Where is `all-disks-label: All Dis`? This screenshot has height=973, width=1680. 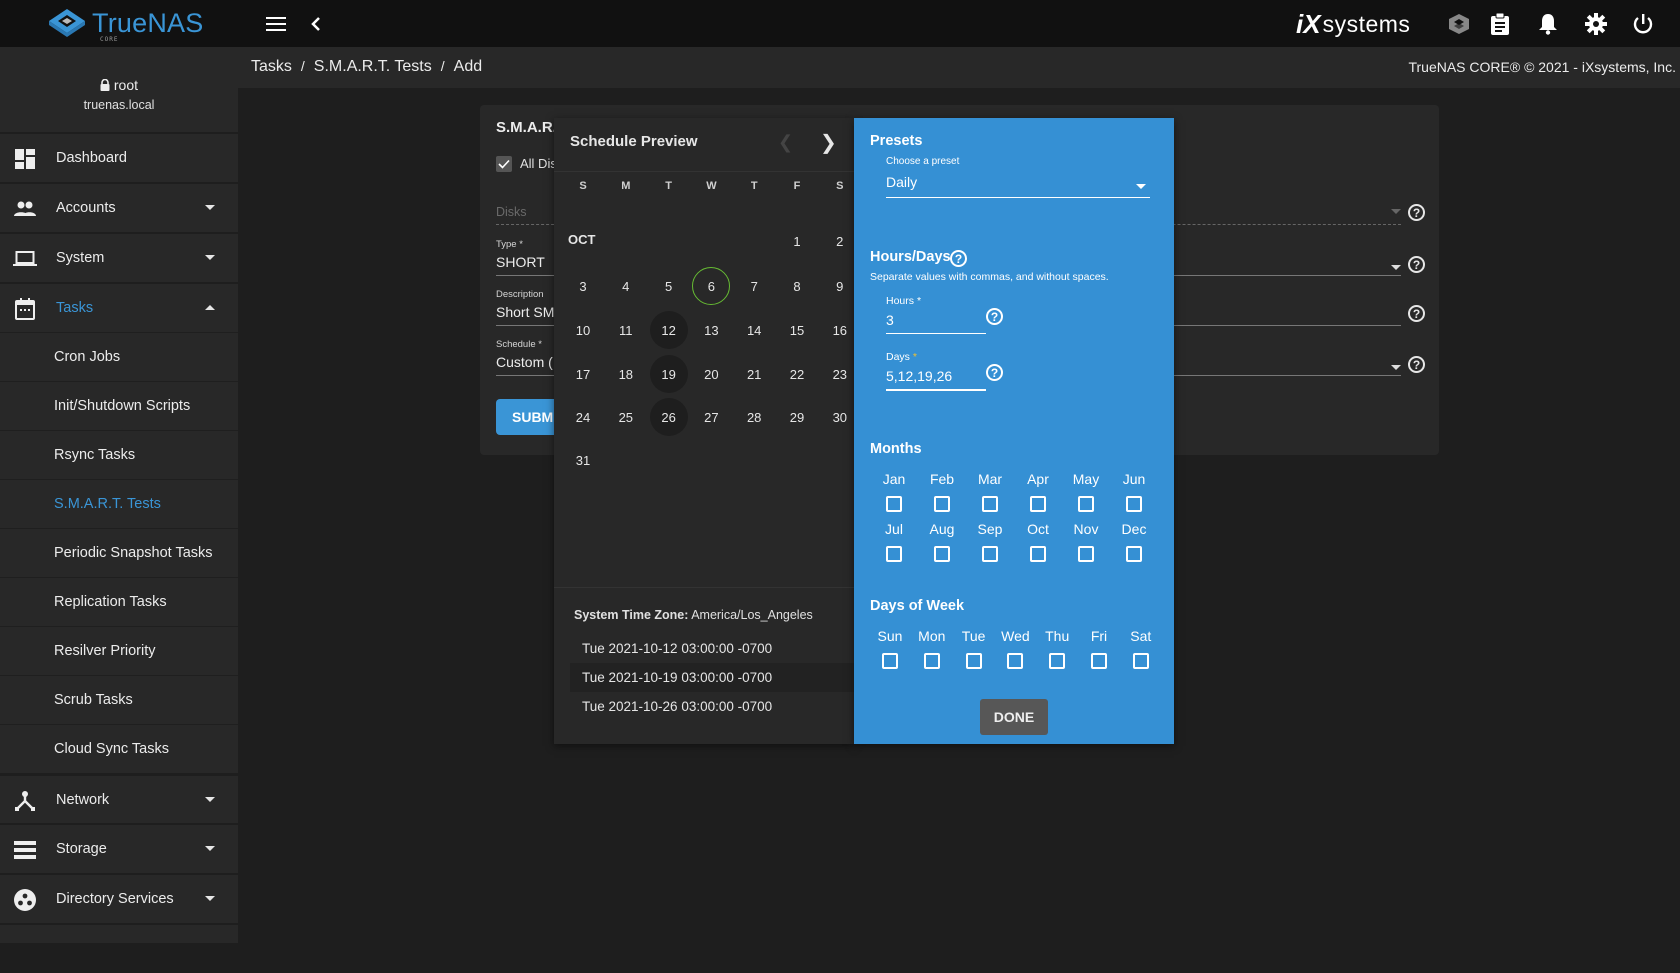 all-disks-label: All Dis is located at coordinates (538, 163).